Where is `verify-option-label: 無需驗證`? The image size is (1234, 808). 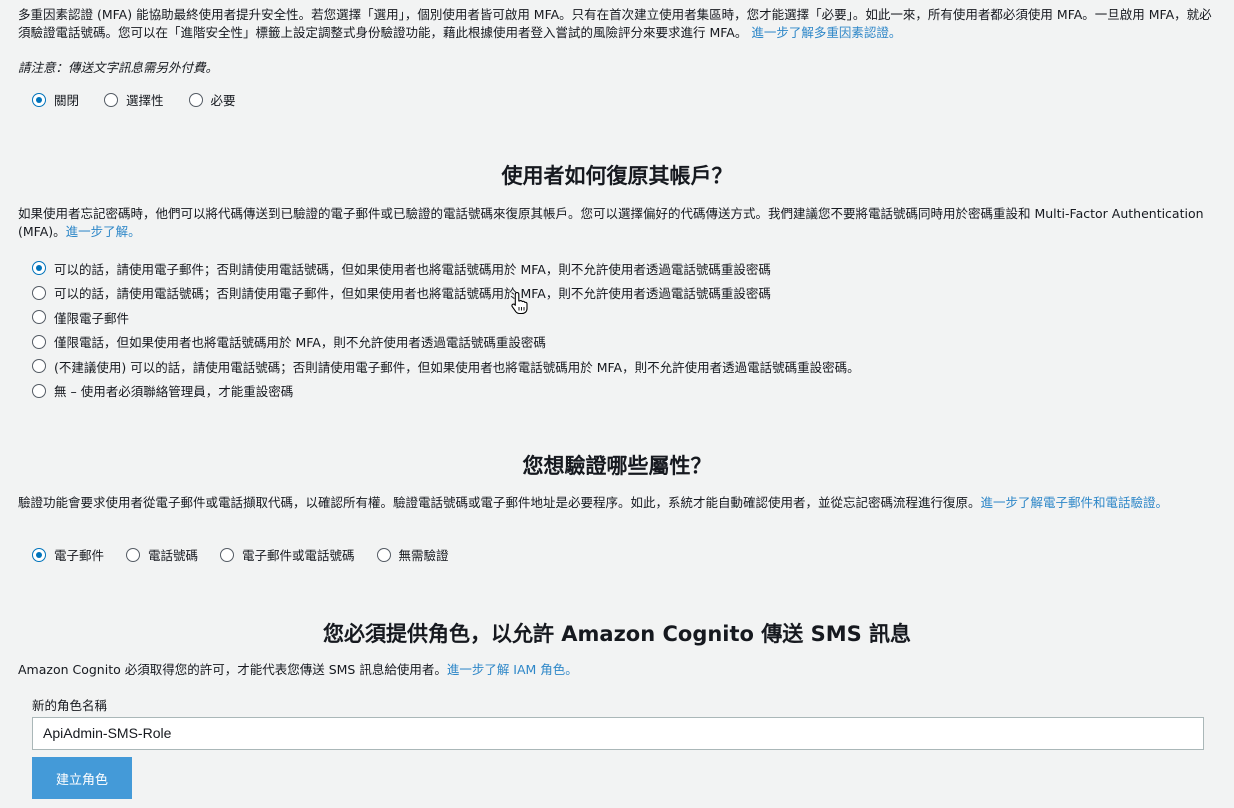 verify-option-label: 無需驗證 is located at coordinates (423, 555).